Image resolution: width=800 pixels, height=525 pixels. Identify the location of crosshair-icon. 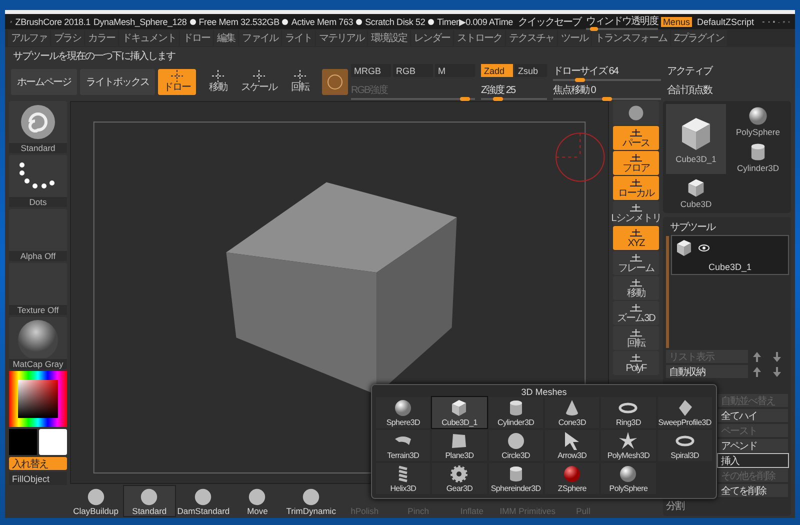
(300, 76).